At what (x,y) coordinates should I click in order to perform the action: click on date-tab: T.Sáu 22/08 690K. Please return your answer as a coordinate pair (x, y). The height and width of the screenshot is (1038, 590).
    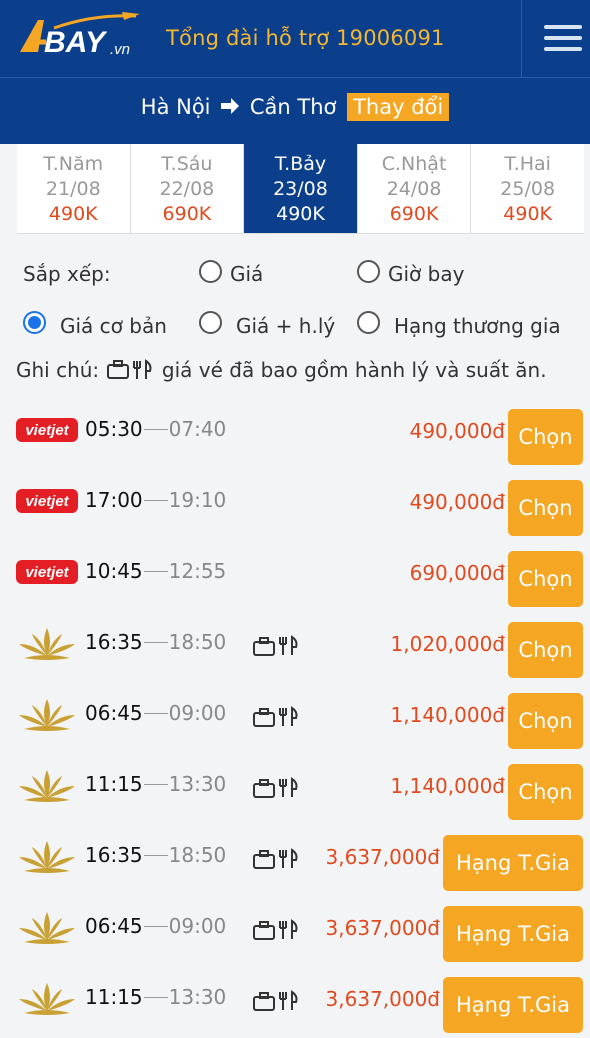
    Looking at the image, I should click on (188, 188).